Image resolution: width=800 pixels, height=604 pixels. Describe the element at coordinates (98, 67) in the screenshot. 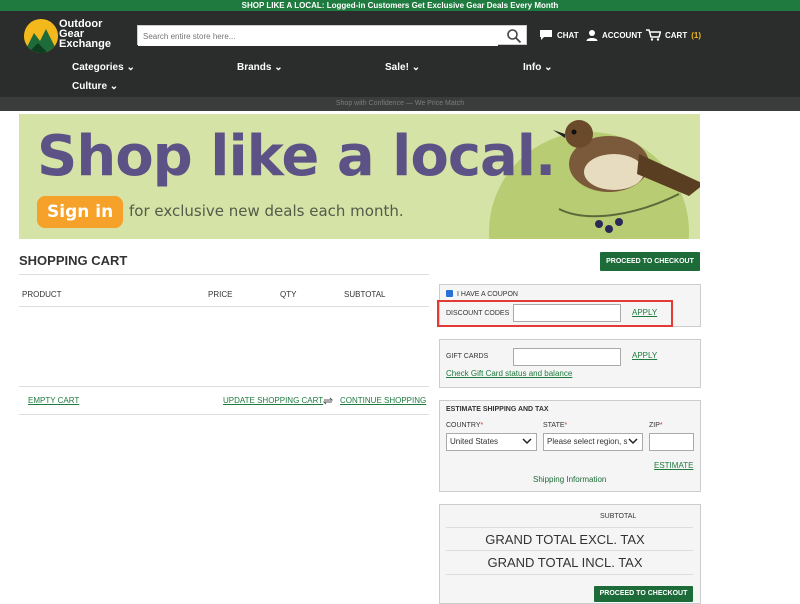

I see `nav-categories-label: Categories` at that location.